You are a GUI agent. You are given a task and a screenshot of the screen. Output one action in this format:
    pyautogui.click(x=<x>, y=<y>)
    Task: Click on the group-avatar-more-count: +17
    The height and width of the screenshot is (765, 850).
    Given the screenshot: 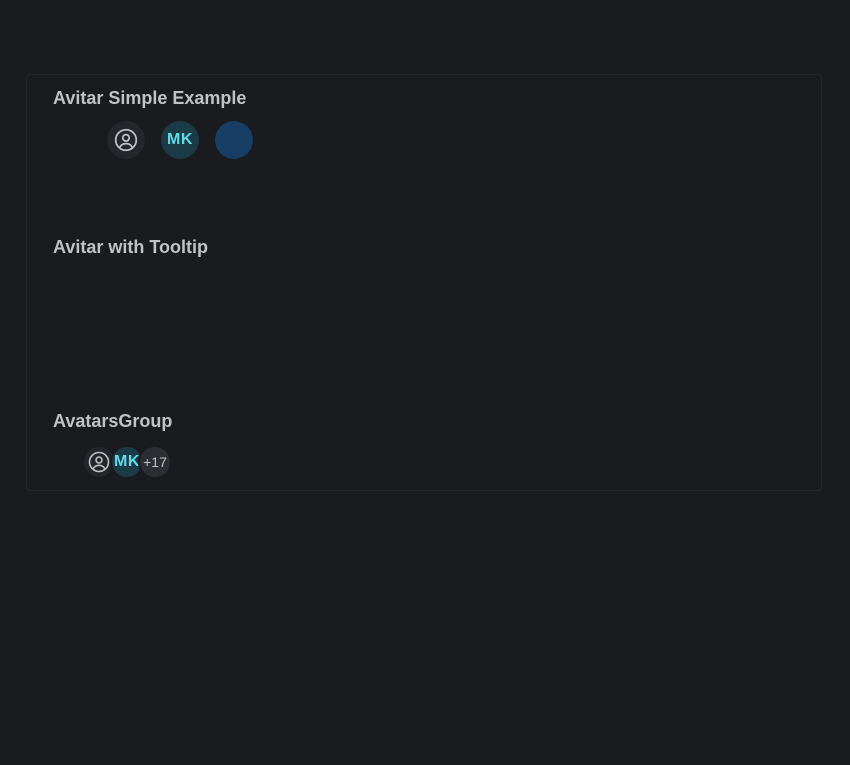 What is the action you would take?
    pyautogui.click(x=155, y=462)
    